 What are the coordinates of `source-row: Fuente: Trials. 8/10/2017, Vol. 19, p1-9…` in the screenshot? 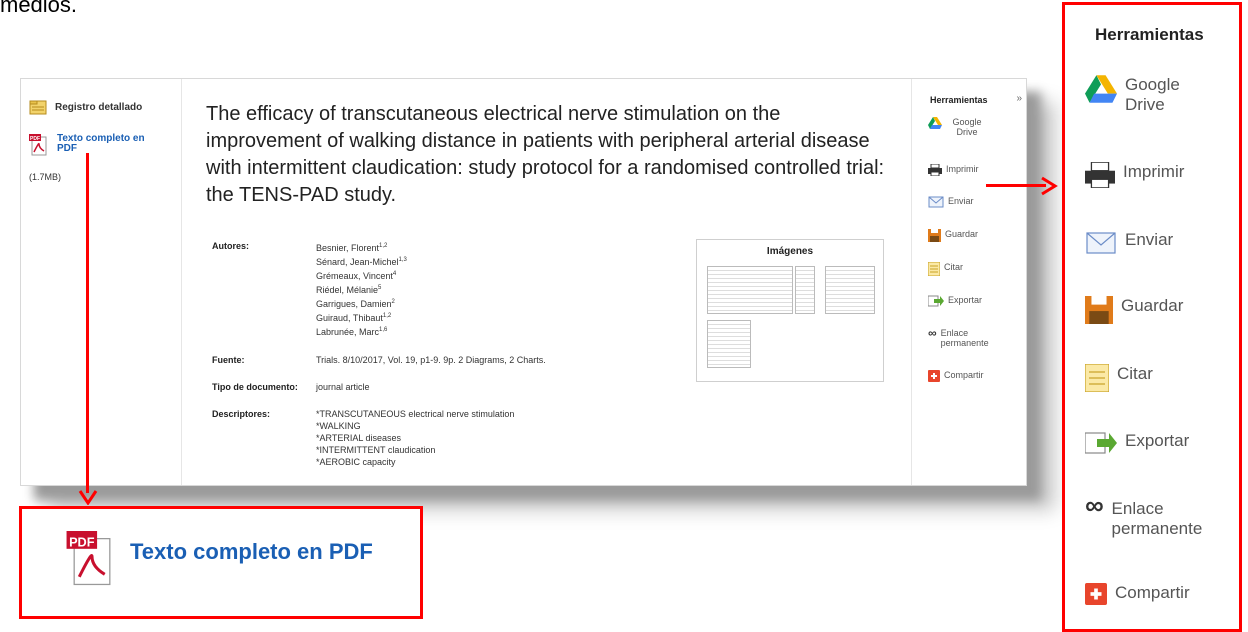 It's located at (379, 360).